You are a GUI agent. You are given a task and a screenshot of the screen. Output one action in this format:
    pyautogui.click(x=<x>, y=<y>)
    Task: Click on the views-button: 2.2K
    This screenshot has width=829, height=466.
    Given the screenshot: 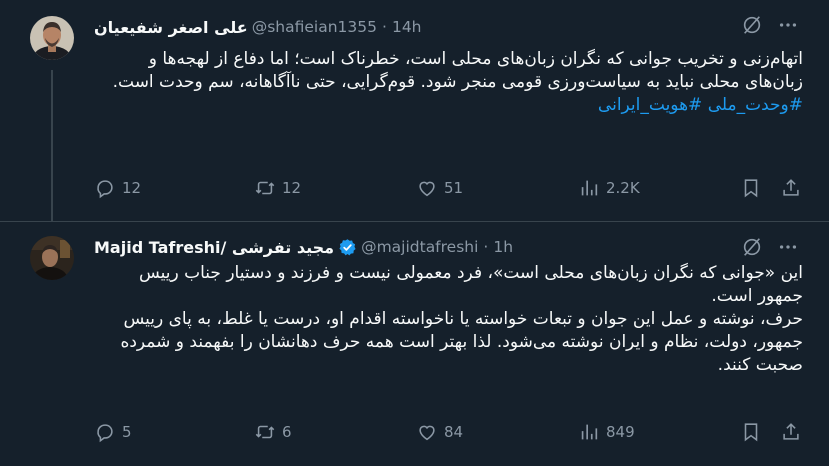 What is the action you would take?
    pyautogui.click(x=609, y=188)
    